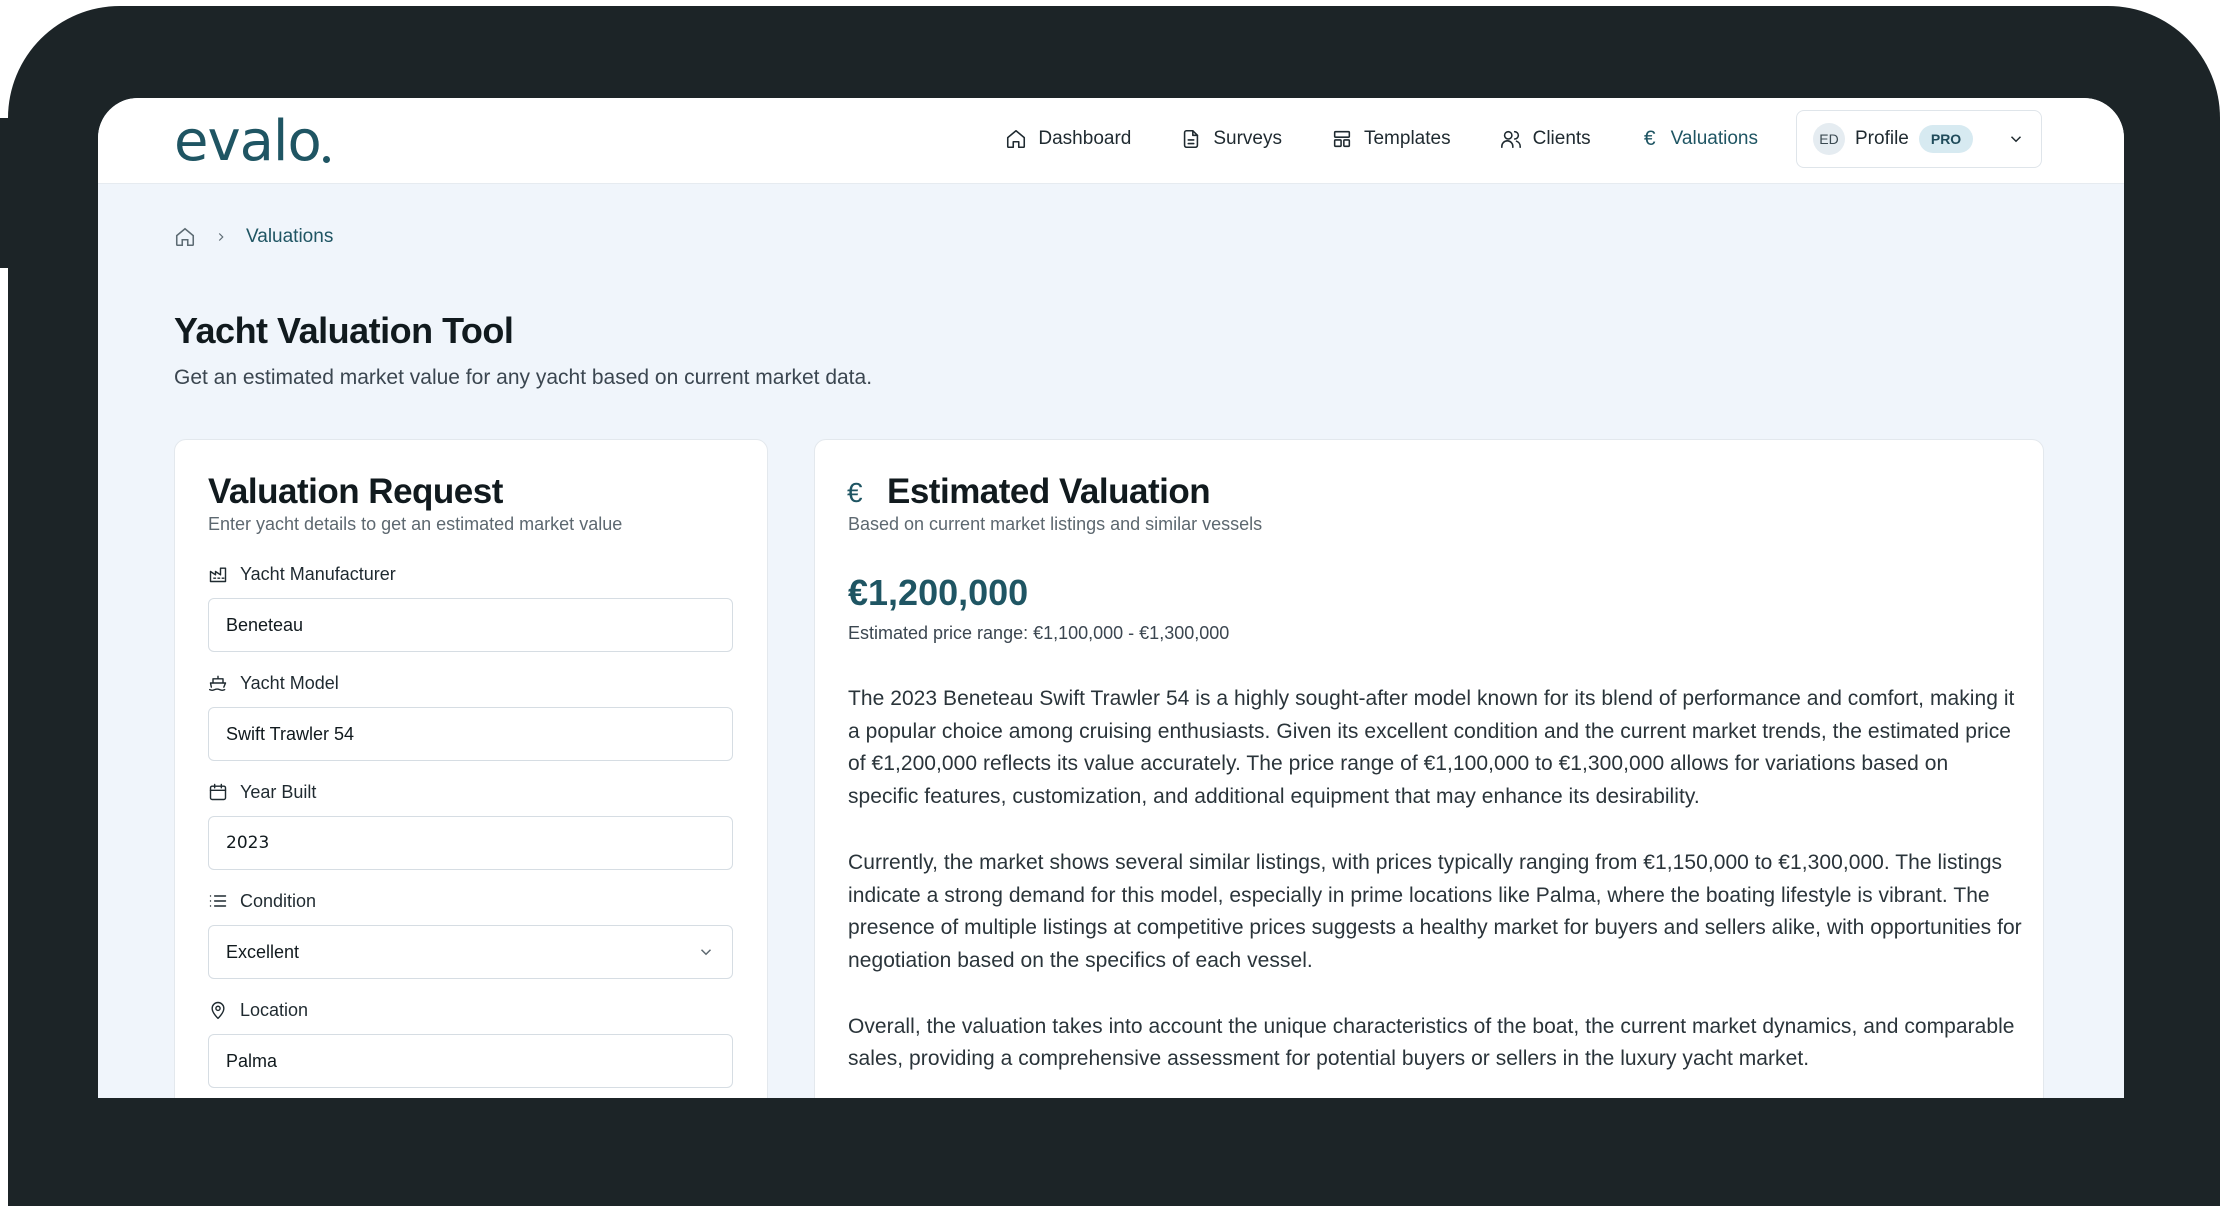  I want to click on nav-templates: Templates, so click(1391, 139).